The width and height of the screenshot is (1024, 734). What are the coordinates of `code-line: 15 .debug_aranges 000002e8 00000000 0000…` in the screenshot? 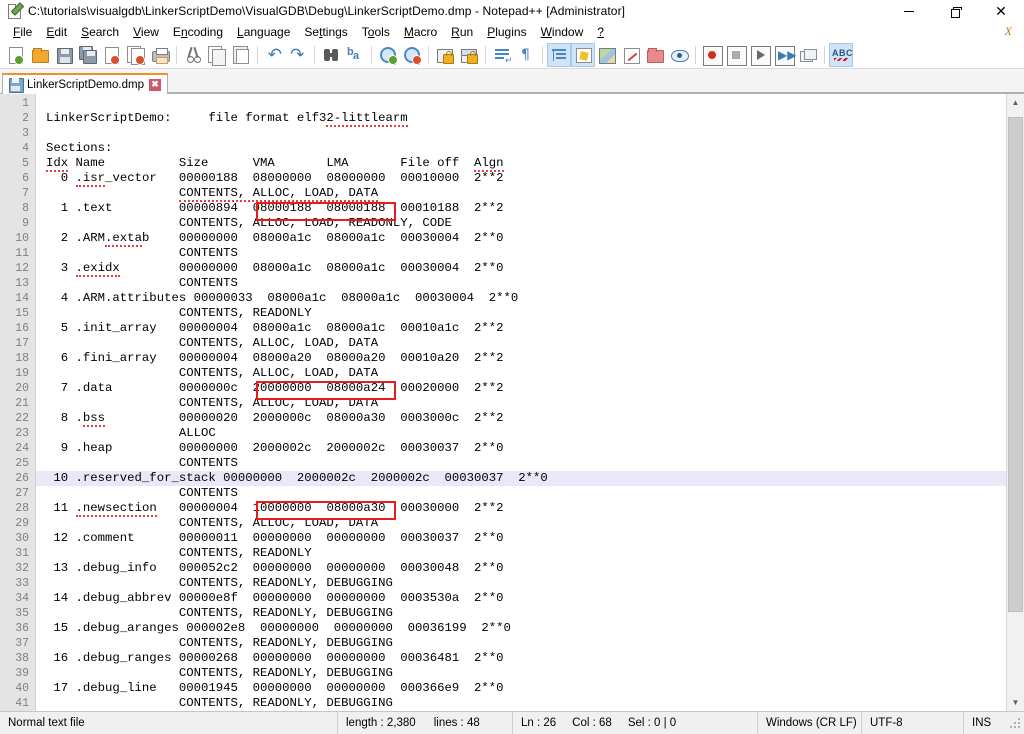 It's located at (521, 628).